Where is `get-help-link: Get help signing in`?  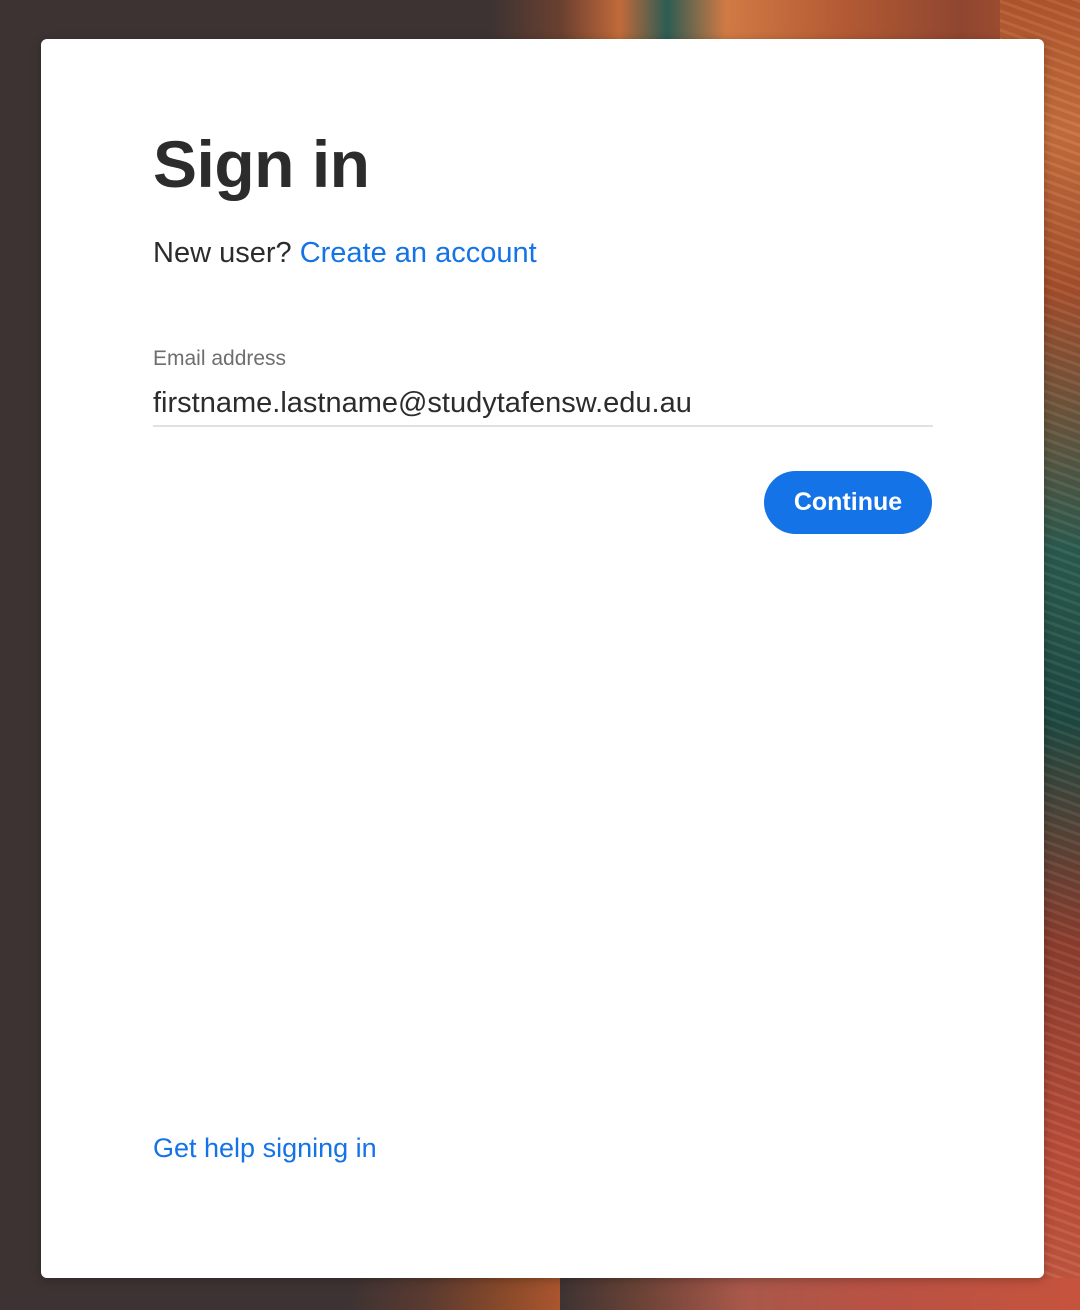
get-help-link: Get help signing in is located at coordinates (265, 1148).